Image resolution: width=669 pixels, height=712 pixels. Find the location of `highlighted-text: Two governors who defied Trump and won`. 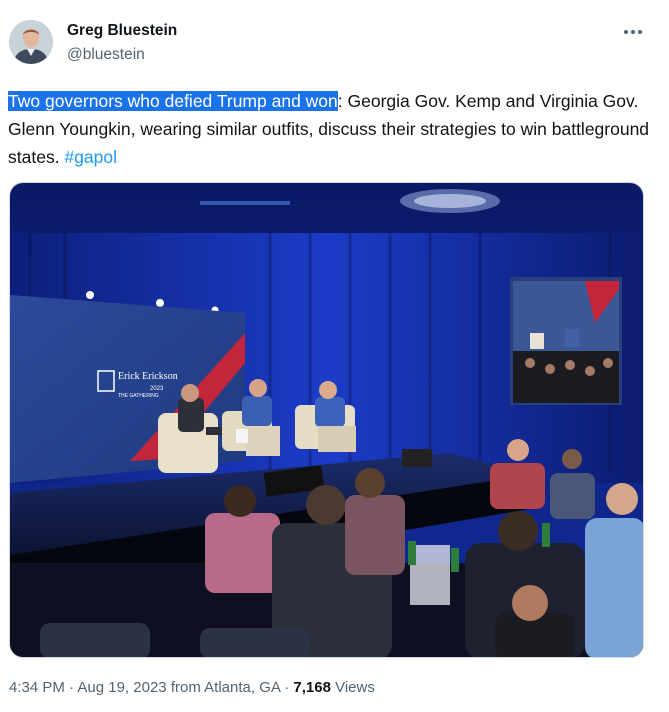

highlighted-text: Two governors who defied Trump and won is located at coordinates (173, 101).